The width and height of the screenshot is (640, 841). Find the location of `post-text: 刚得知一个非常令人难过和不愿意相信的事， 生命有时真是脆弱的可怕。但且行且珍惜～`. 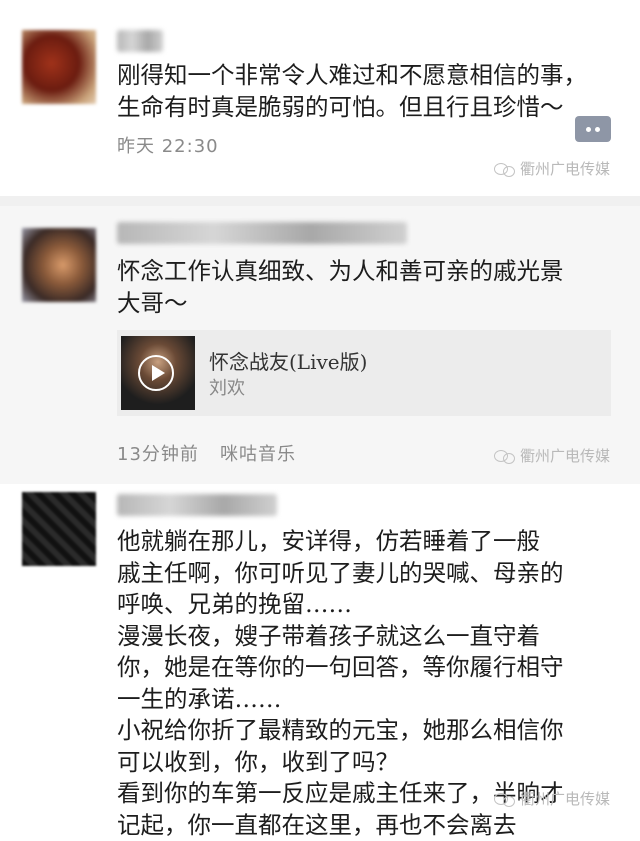

post-text: 刚得知一个非常令人难过和不愿意相信的事， 生命有时真是脆弱的可怕。但且行且珍惜～ is located at coordinates (352, 91).